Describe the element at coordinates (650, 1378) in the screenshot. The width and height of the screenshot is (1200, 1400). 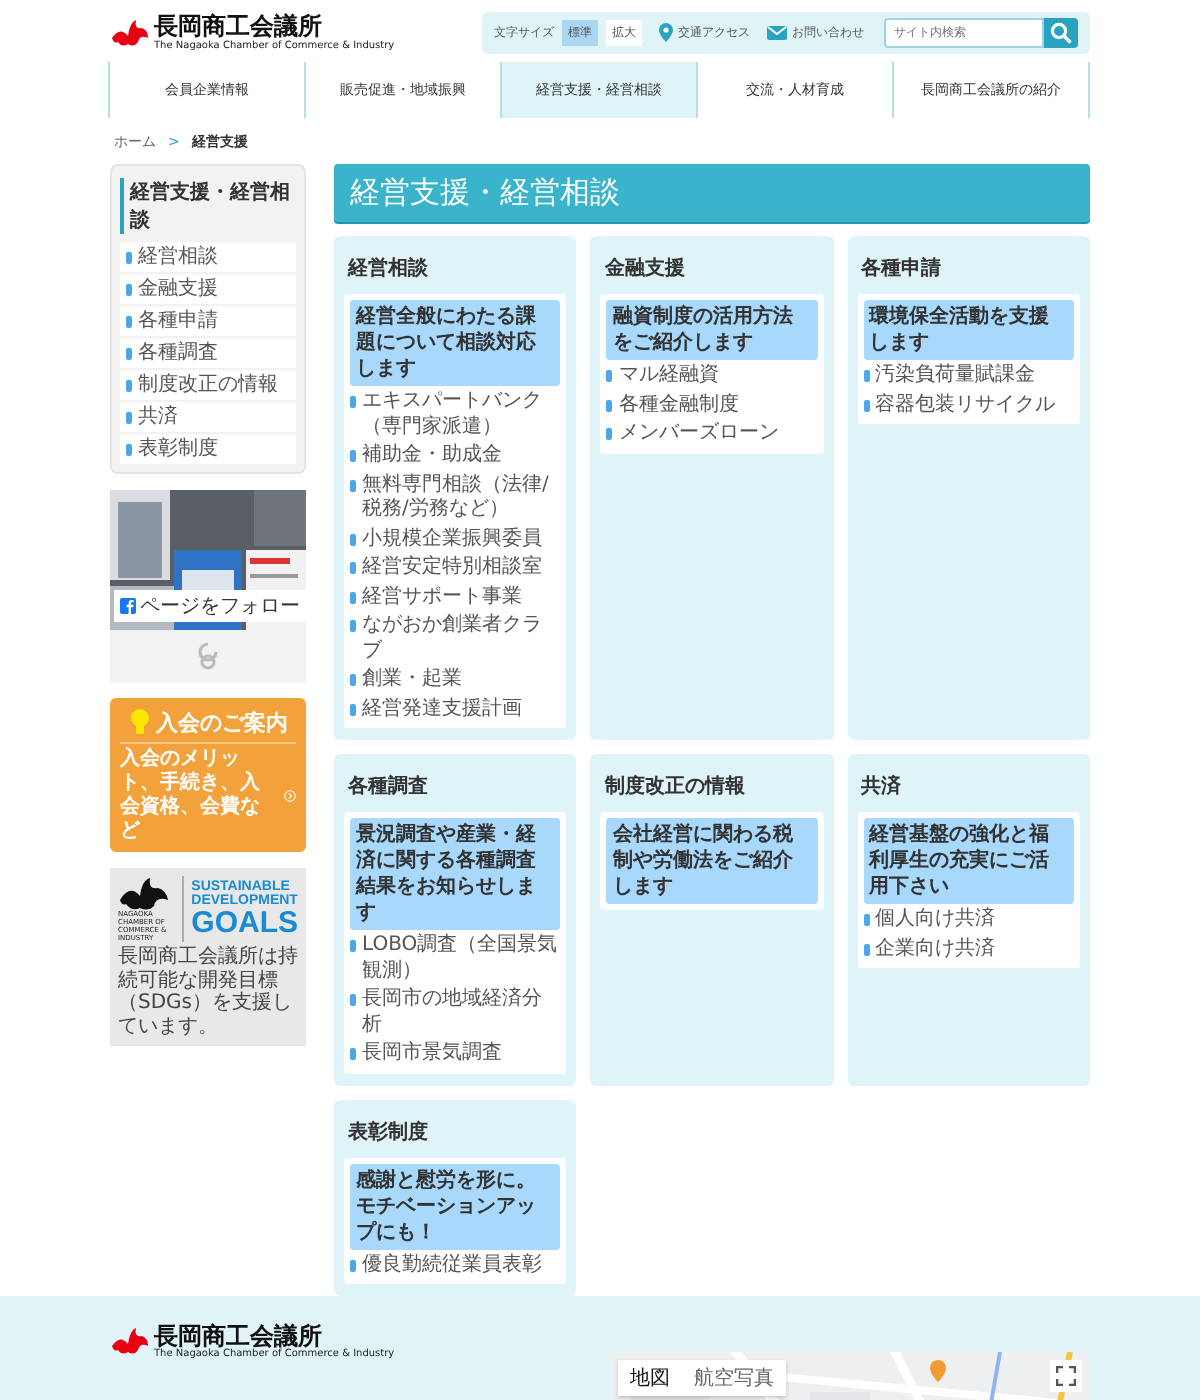
I see `map-type-button: 地図` at that location.